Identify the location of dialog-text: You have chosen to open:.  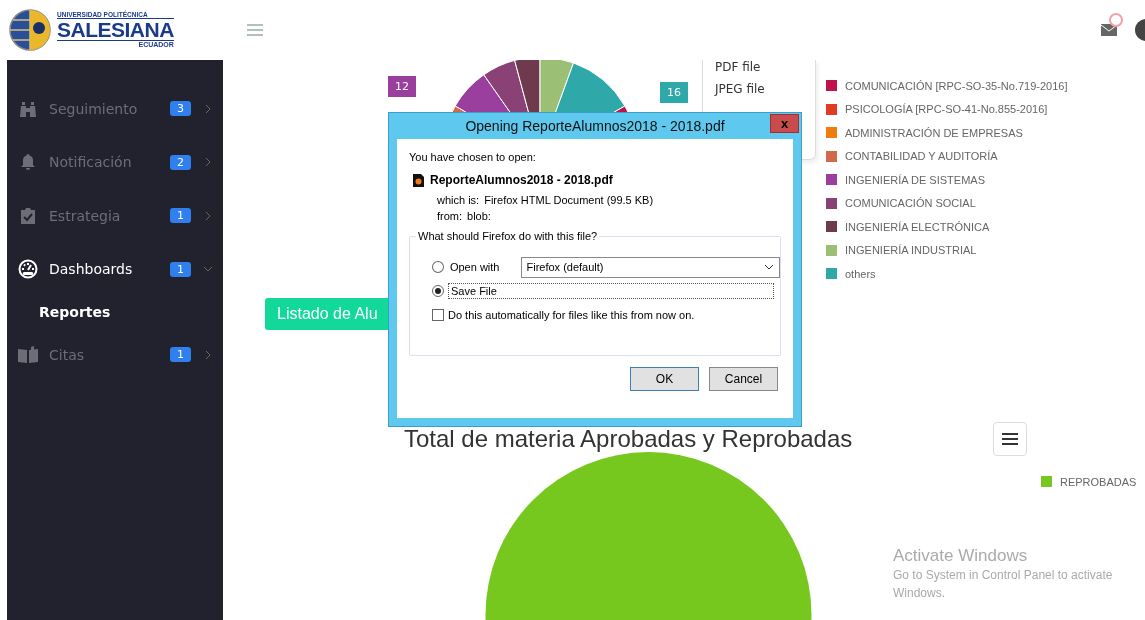
(473, 157).